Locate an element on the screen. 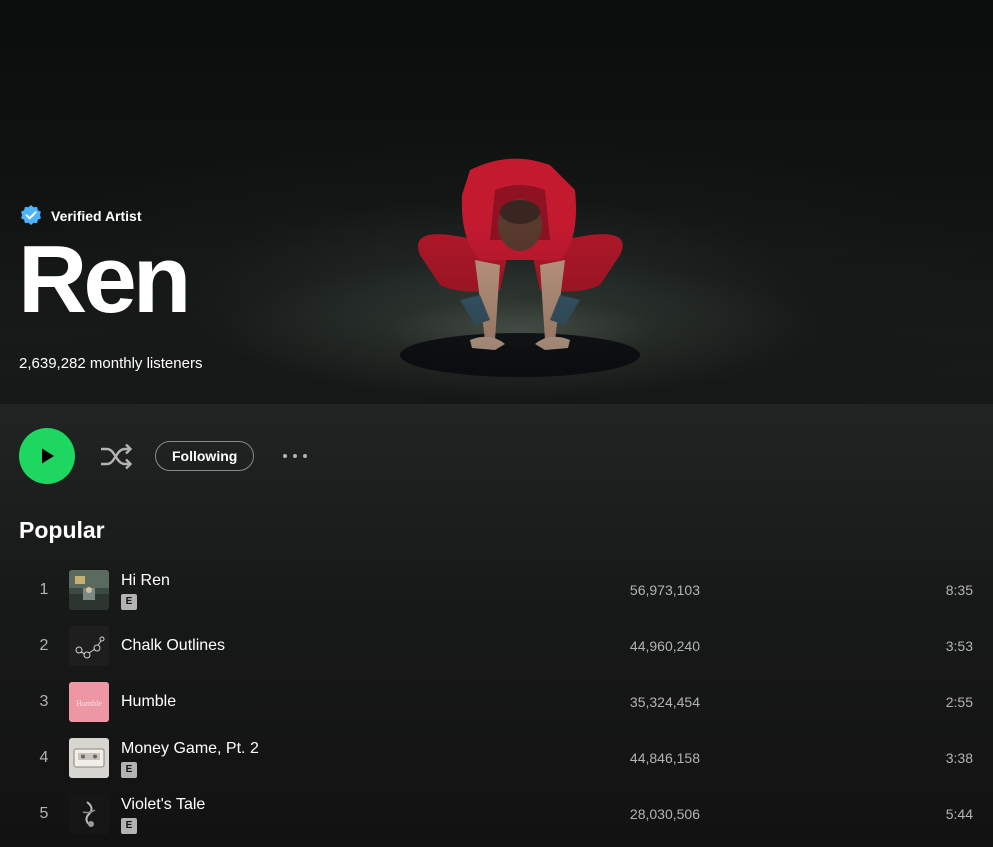  track-number: 3 is located at coordinates (44, 701).